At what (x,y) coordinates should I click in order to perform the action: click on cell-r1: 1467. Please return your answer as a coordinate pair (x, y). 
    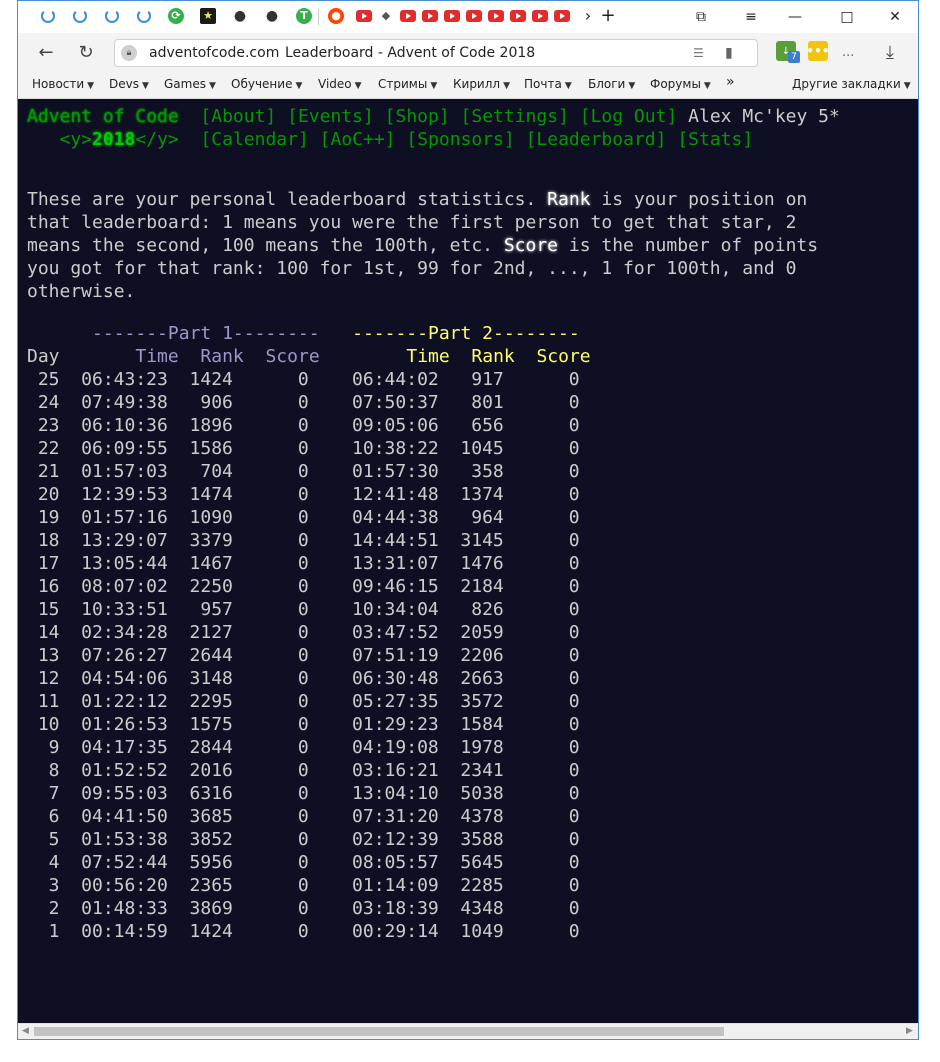
    Looking at the image, I should click on (211, 563).